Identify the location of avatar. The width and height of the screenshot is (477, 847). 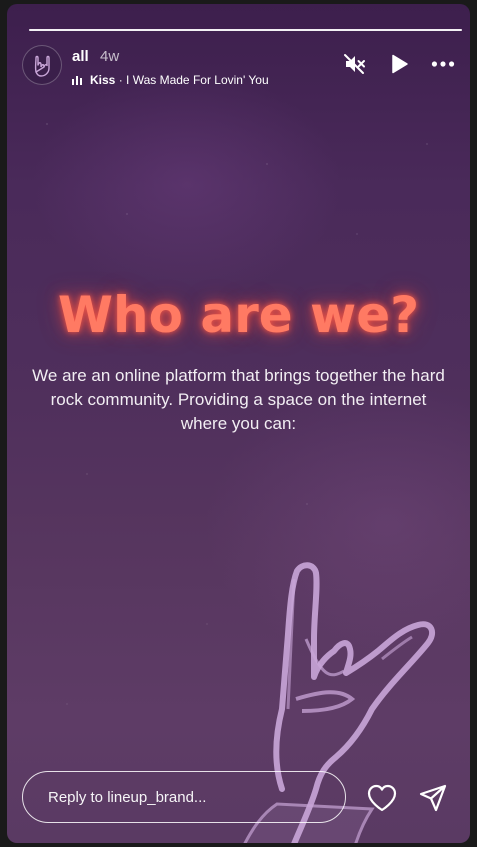
(42, 65).